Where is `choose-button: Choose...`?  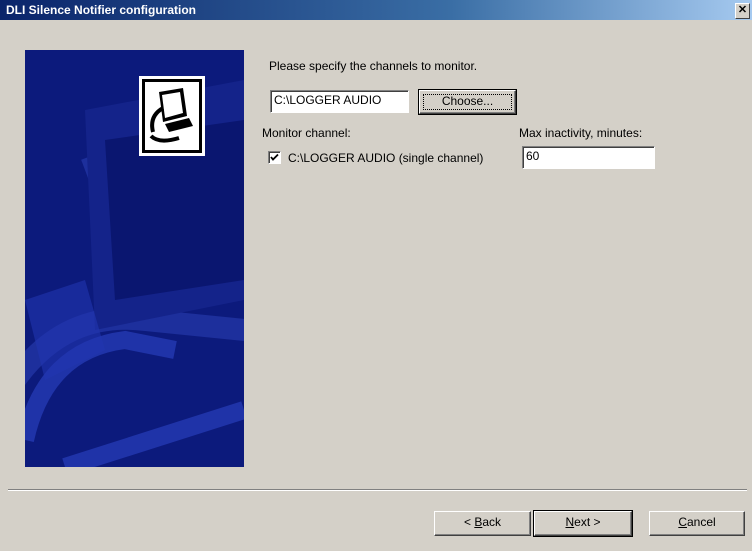
choose-button: Choose... is located at coordinates (467, 102).